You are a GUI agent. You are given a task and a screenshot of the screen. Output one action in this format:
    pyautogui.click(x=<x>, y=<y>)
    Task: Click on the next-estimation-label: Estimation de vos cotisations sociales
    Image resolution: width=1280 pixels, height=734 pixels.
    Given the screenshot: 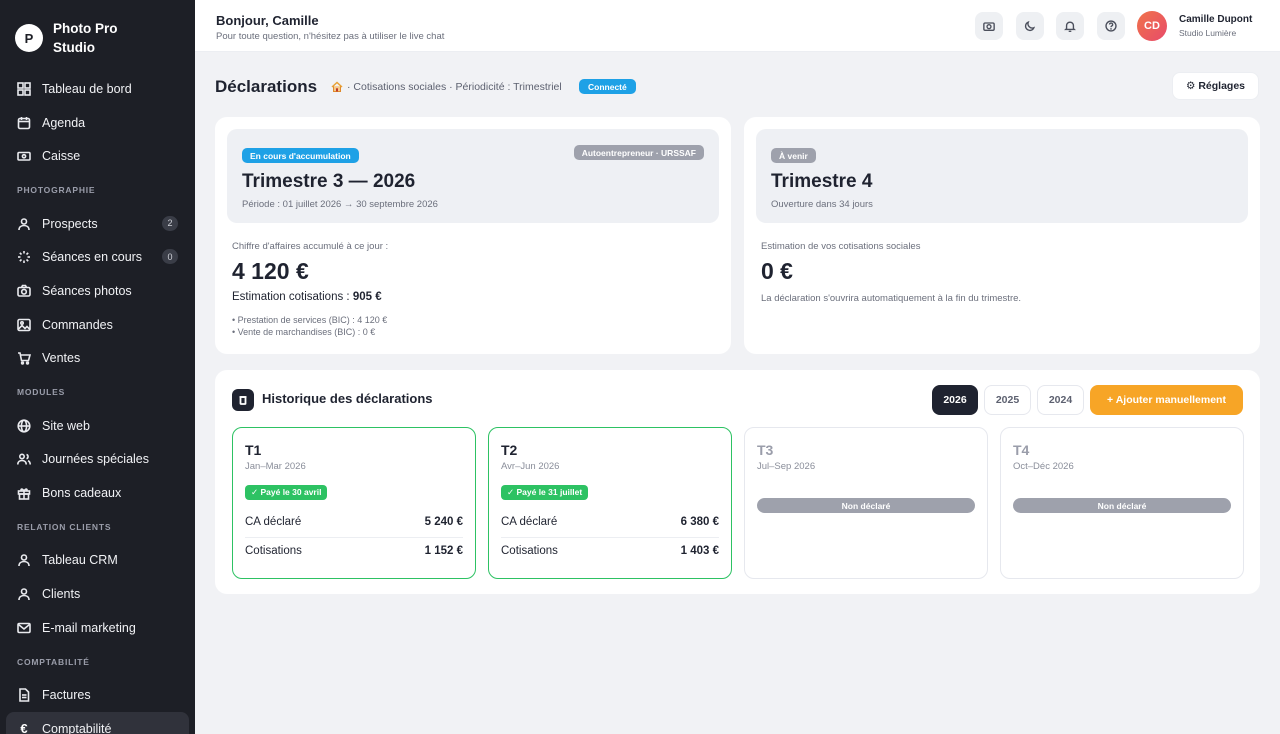 What is the action you would take?
    pyautogui.click(x=841, y=246)
    